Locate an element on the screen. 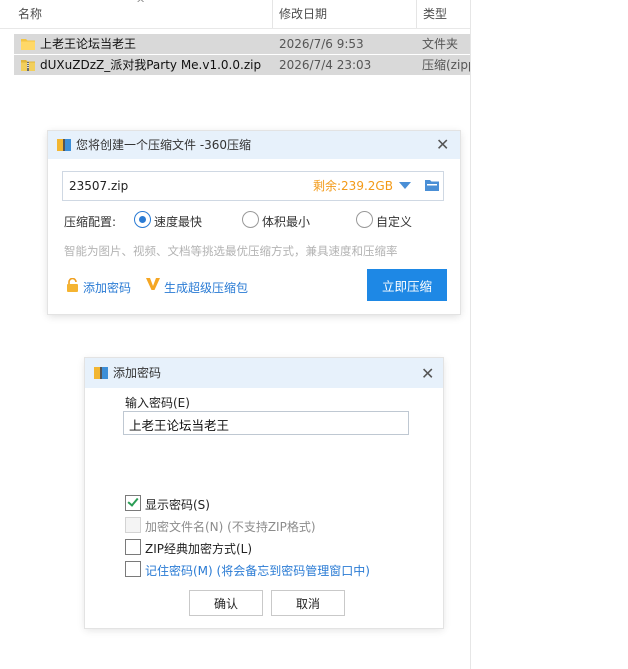 Image resolution: width=628 pixels, height=669 pixels. show-password-label: 显示密码(S) is located at coordinates (177, 504).